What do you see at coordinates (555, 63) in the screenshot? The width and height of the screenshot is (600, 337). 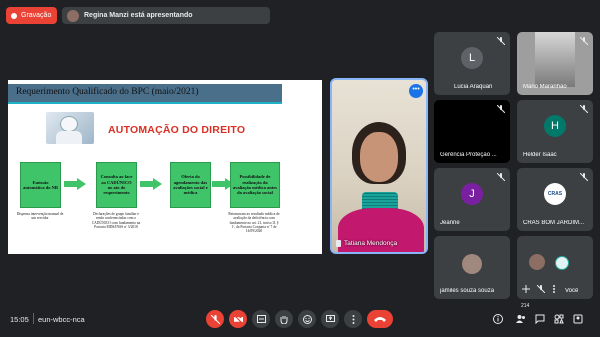 I see `participant-tile: Mano Maranhao` at bounding box center [555, 63].